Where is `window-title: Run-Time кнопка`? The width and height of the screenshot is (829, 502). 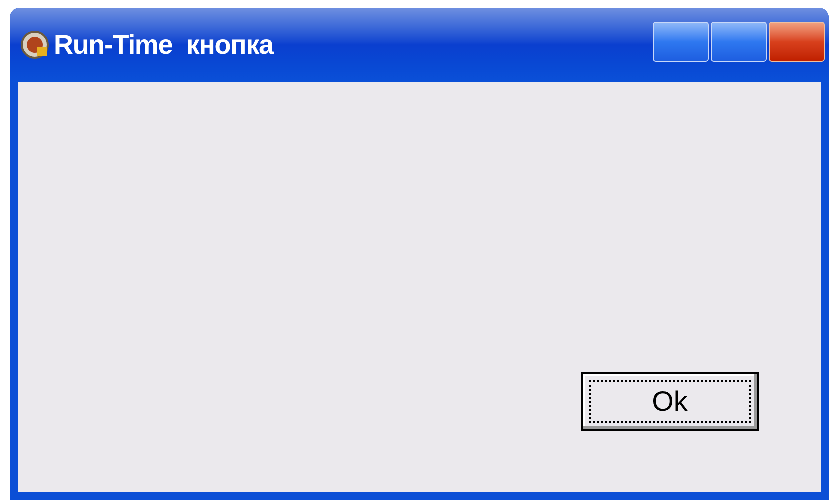
window-title: Run-Time кнопка is located at coordinates (164, 45).